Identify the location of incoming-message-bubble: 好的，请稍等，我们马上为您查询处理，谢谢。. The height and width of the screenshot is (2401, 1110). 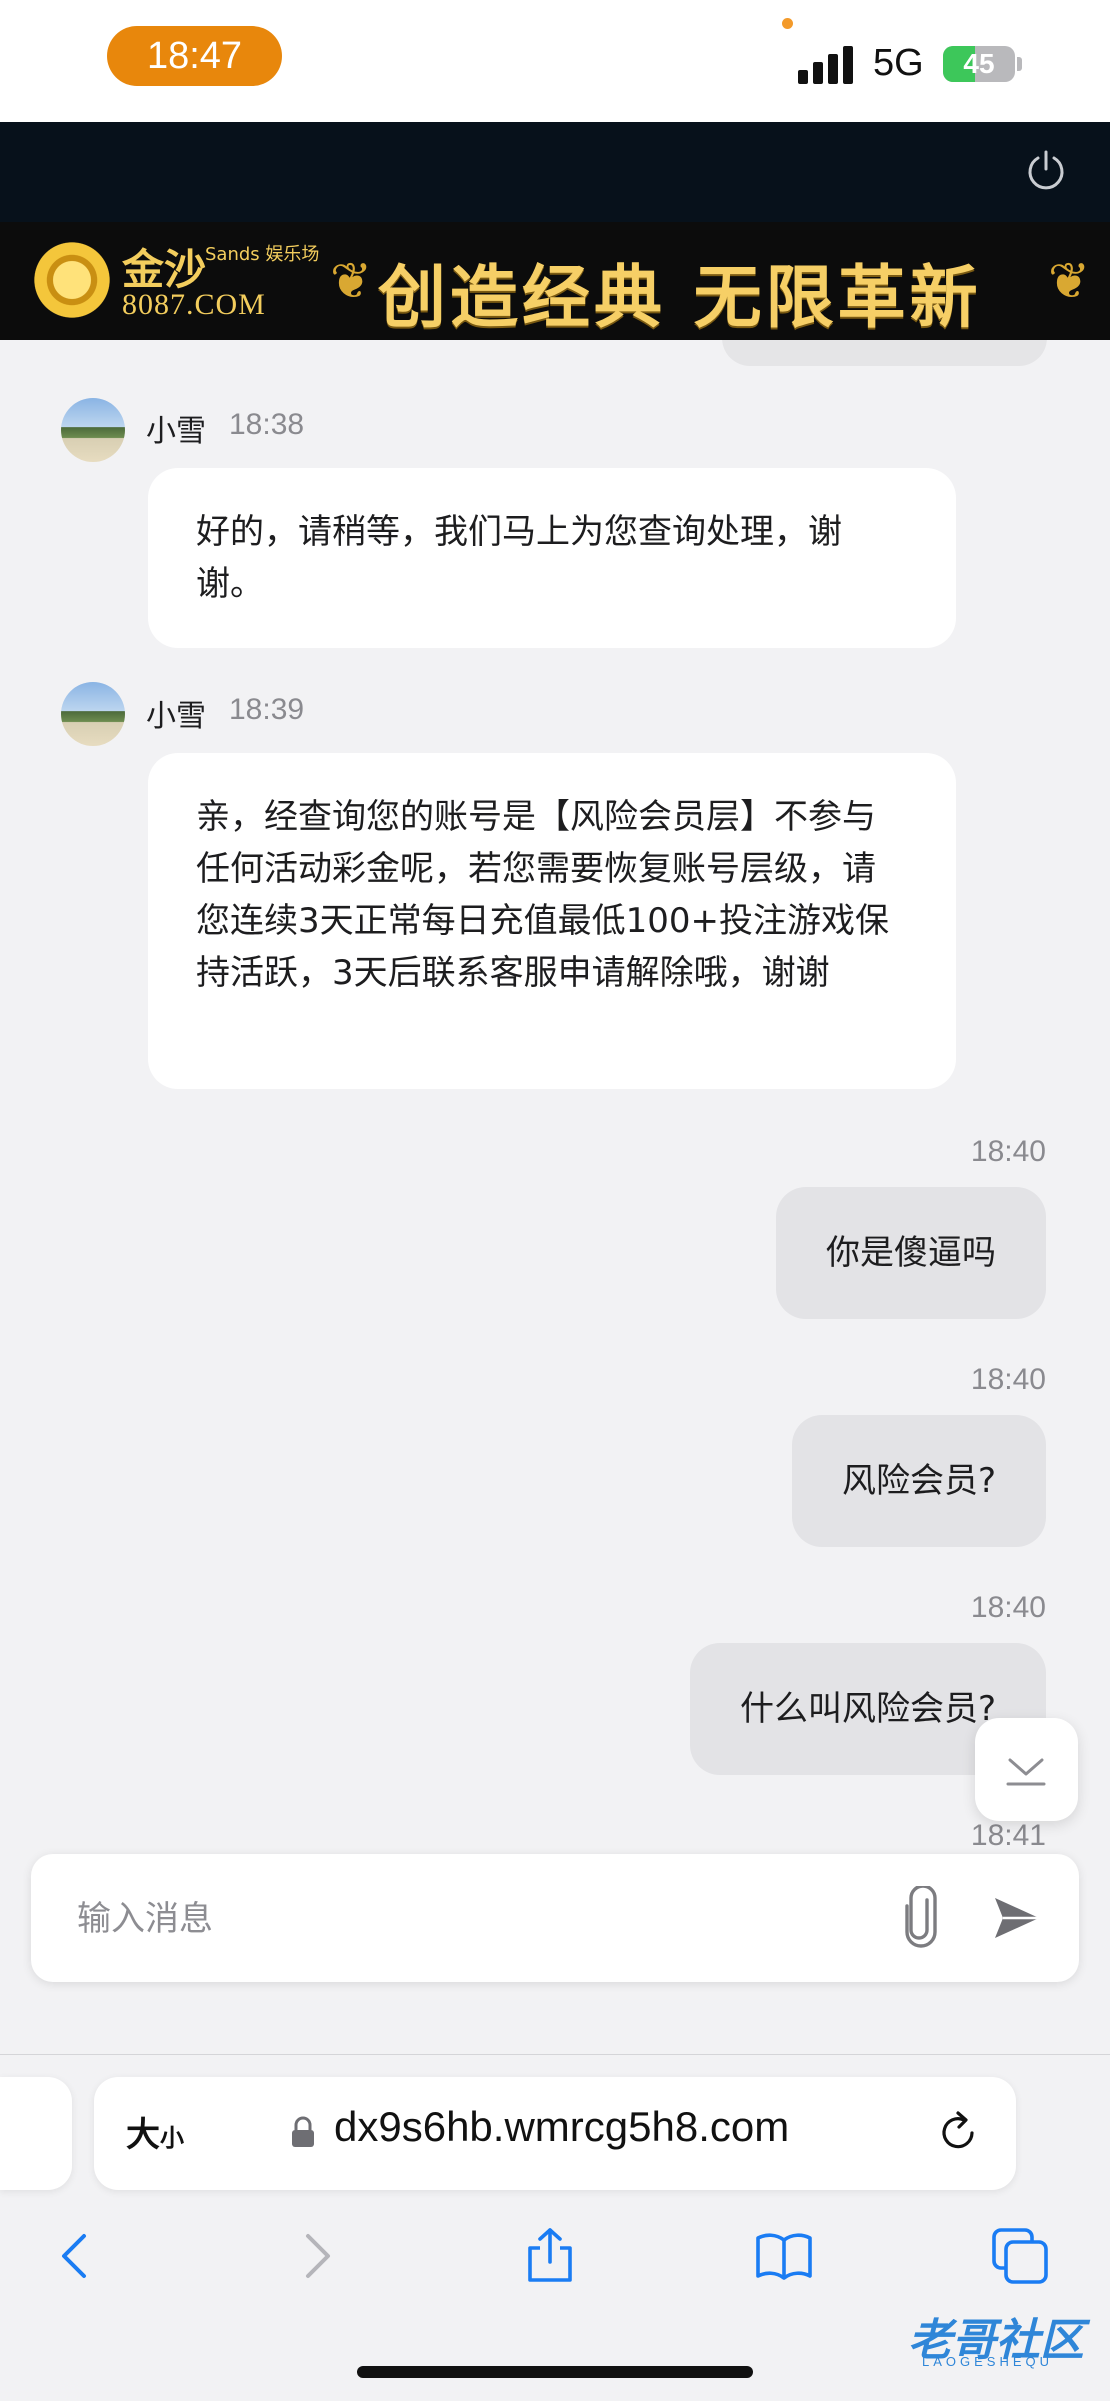
(552, 558).